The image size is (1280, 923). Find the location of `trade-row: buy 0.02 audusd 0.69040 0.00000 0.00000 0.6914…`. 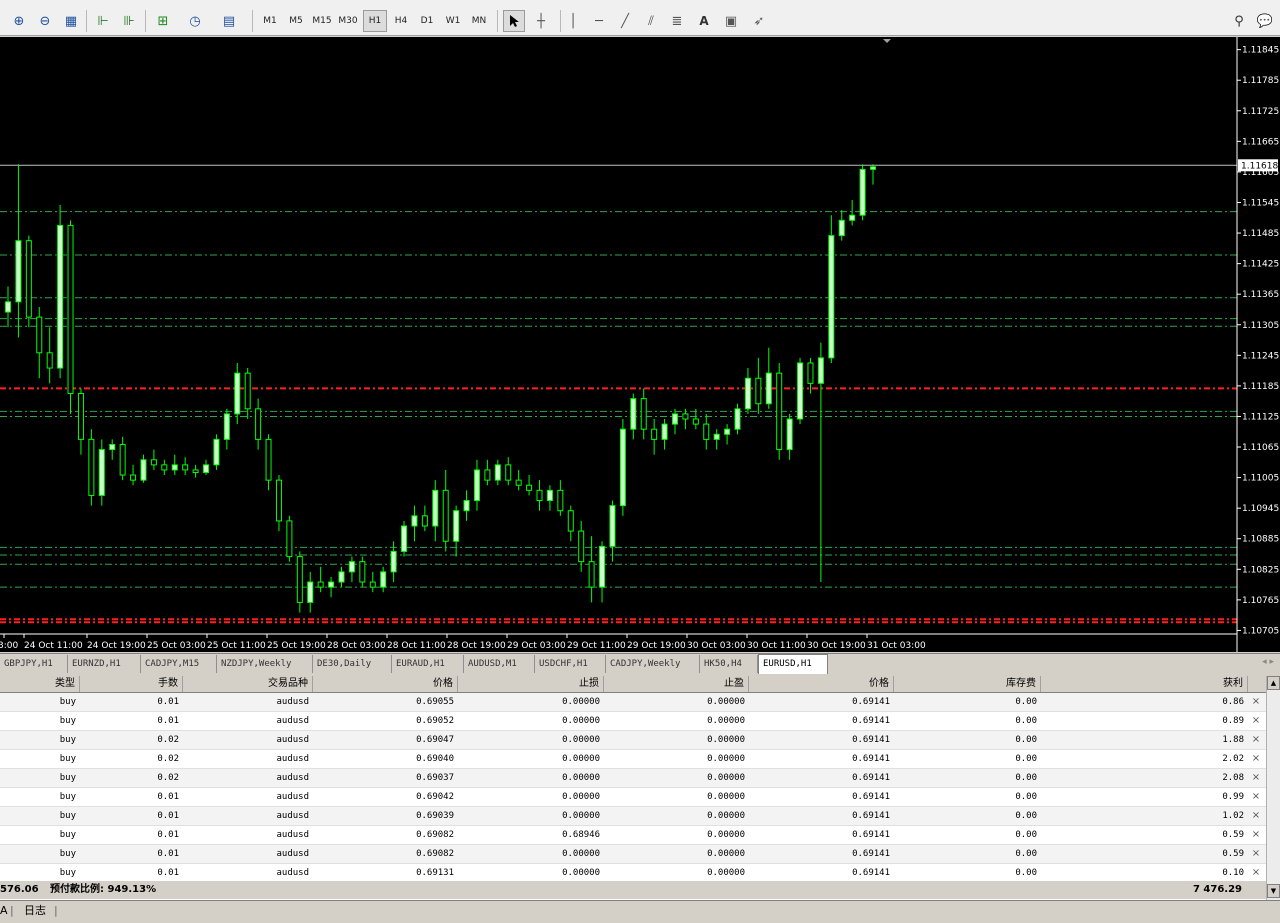

trade-row: buy 0.02 audusd 0.69040 0.00000 0.00000 0.6914… is located at coordinates (633, 759).